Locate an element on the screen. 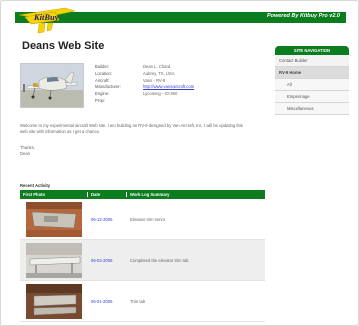  nav-item-contact-builder: Contact Builder is located at coordinates (312, 61).